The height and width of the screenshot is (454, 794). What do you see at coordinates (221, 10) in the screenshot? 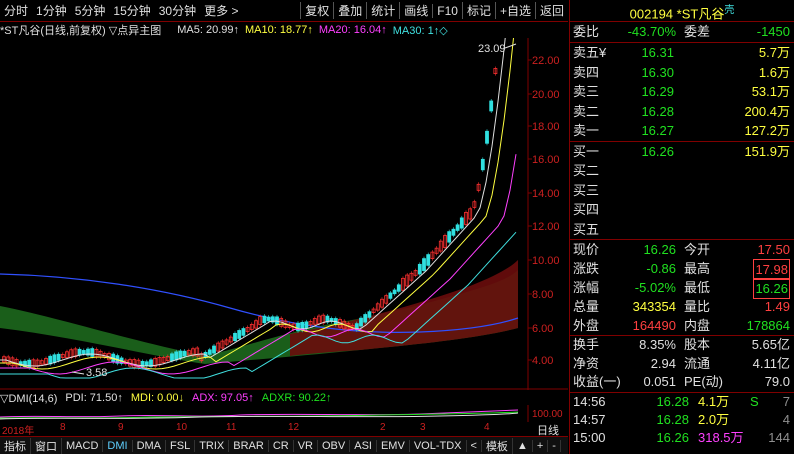
I see `tab-more: 更多 >` at bounding box center [221, 10].